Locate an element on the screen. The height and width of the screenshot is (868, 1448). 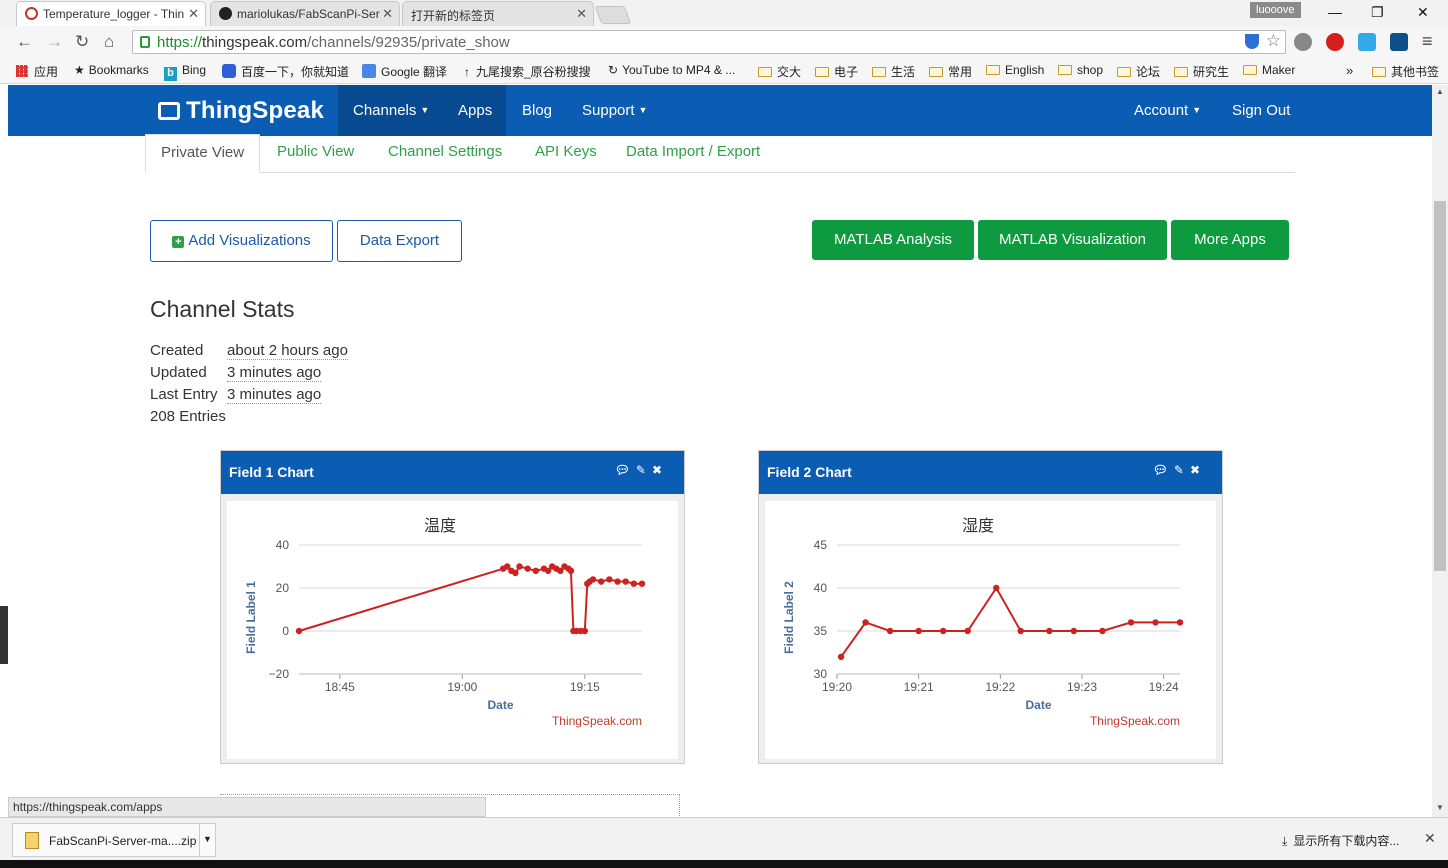
globe-extension-icon is located at coordinates (1303, 42).